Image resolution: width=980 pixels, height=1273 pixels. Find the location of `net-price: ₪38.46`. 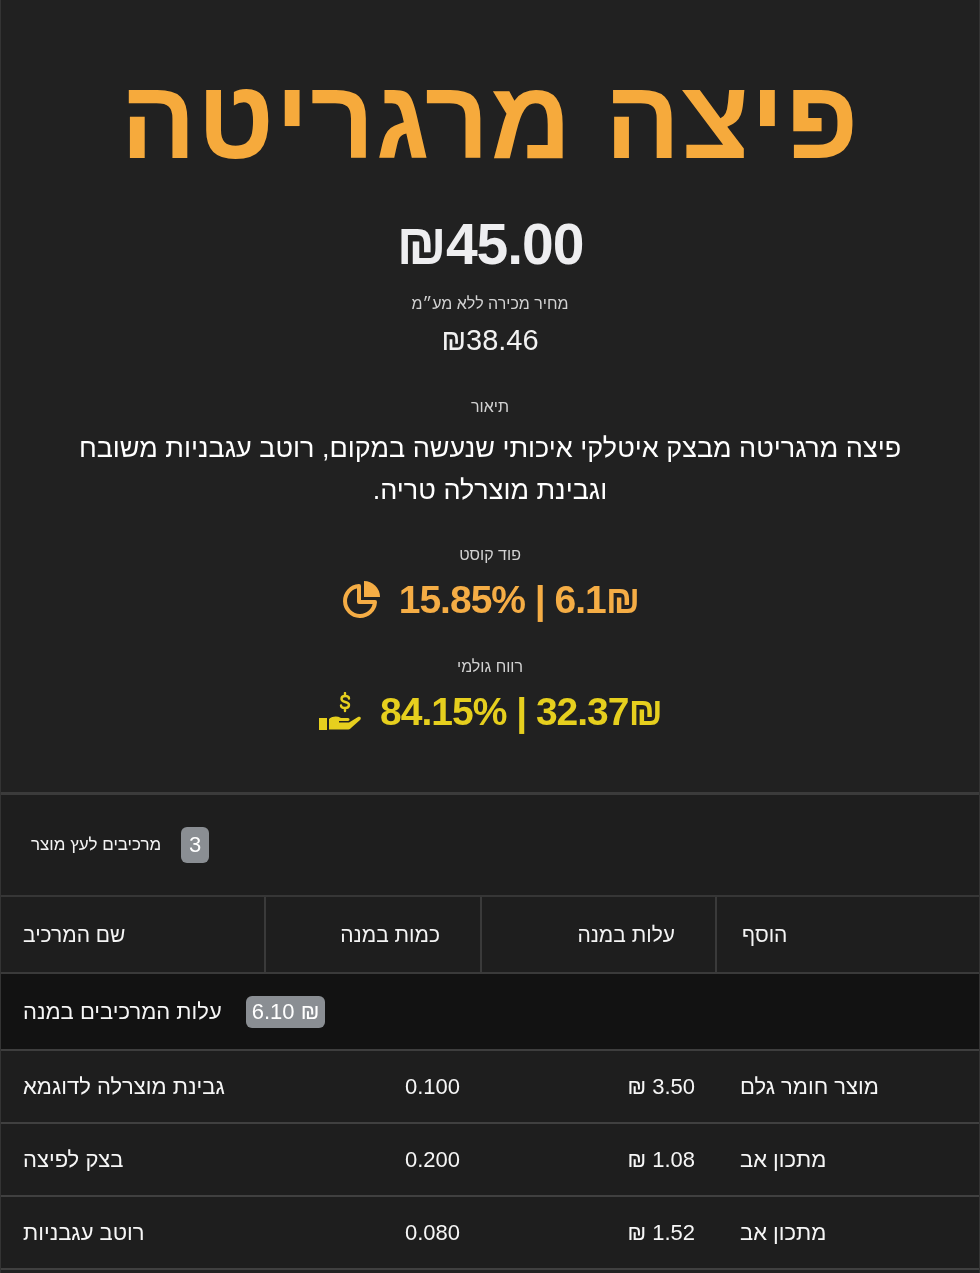

net-price: ₪38.46 is located at coordinates (490, 340).